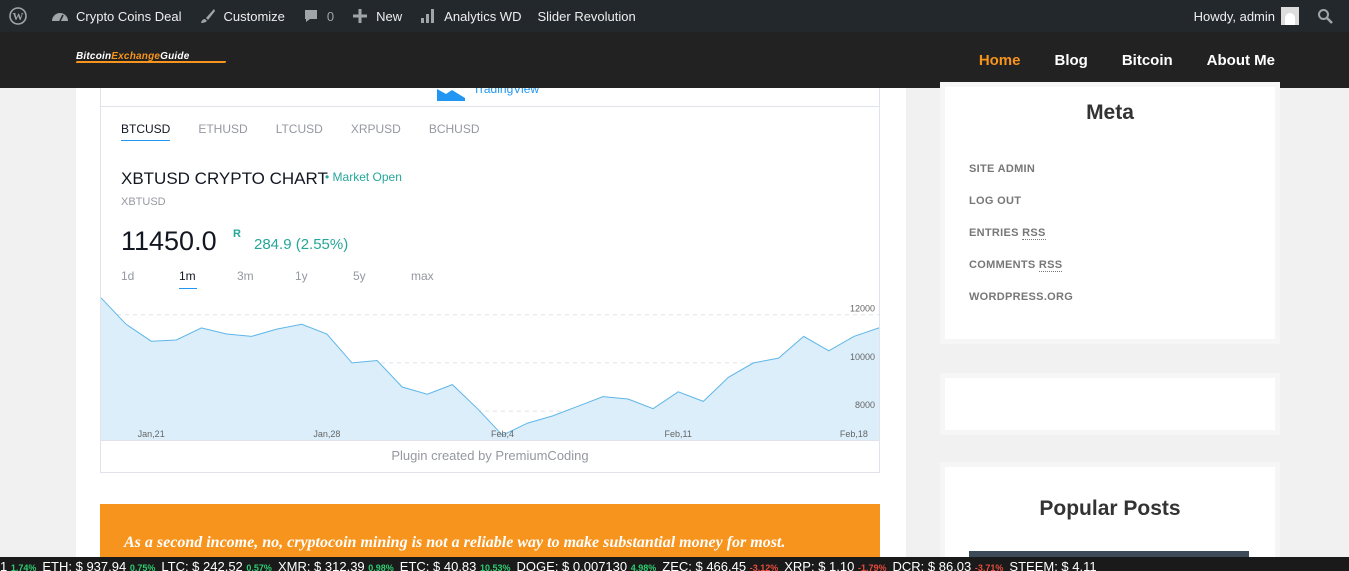 This screenshot has width=1349, height=571. I want to click on ticker-item: DOGE: $ 0.007130 4.98%, so click(587, 565).